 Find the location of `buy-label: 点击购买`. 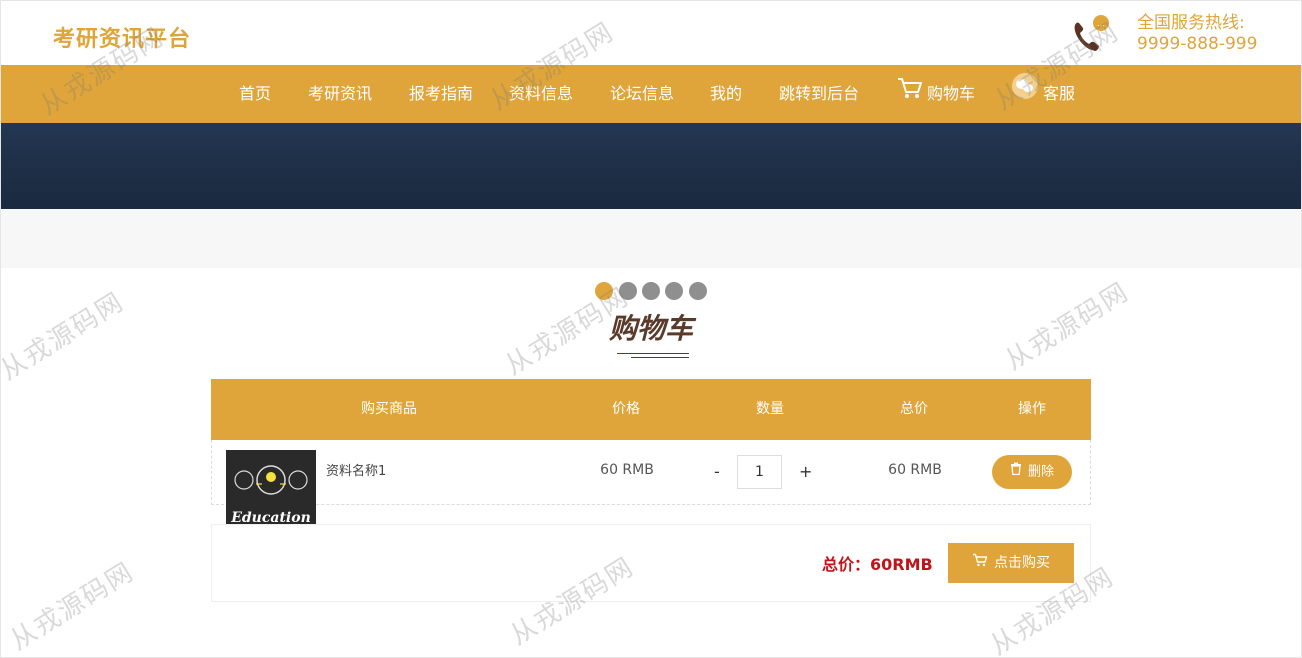

buy-label: 点击购买 is located at coordinates (1022, 563).